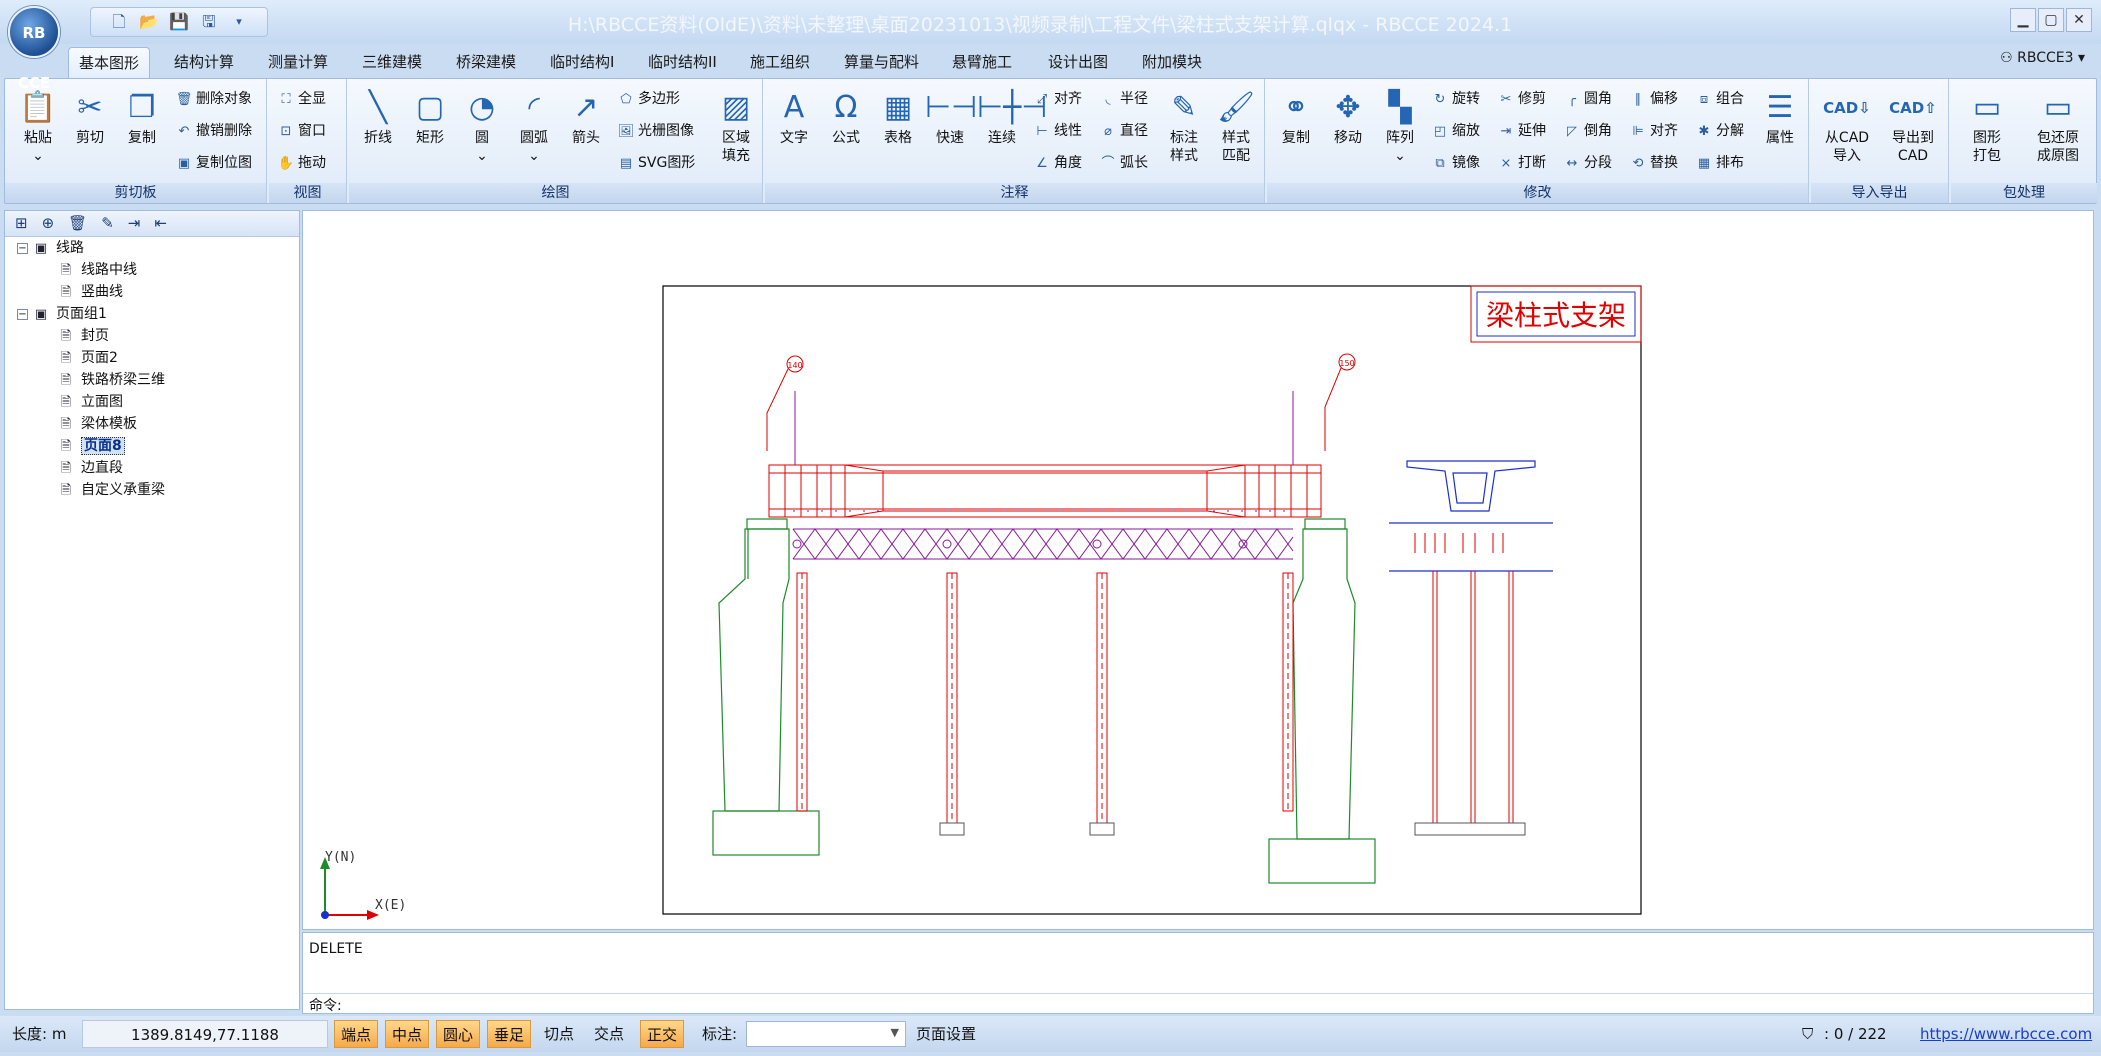 The height and width of the screenshot is (1056, 2101). Describe the element at coordinates (392, 62) in the screenshot. I see `tab-3d-modeling: 三维建模` at that location.